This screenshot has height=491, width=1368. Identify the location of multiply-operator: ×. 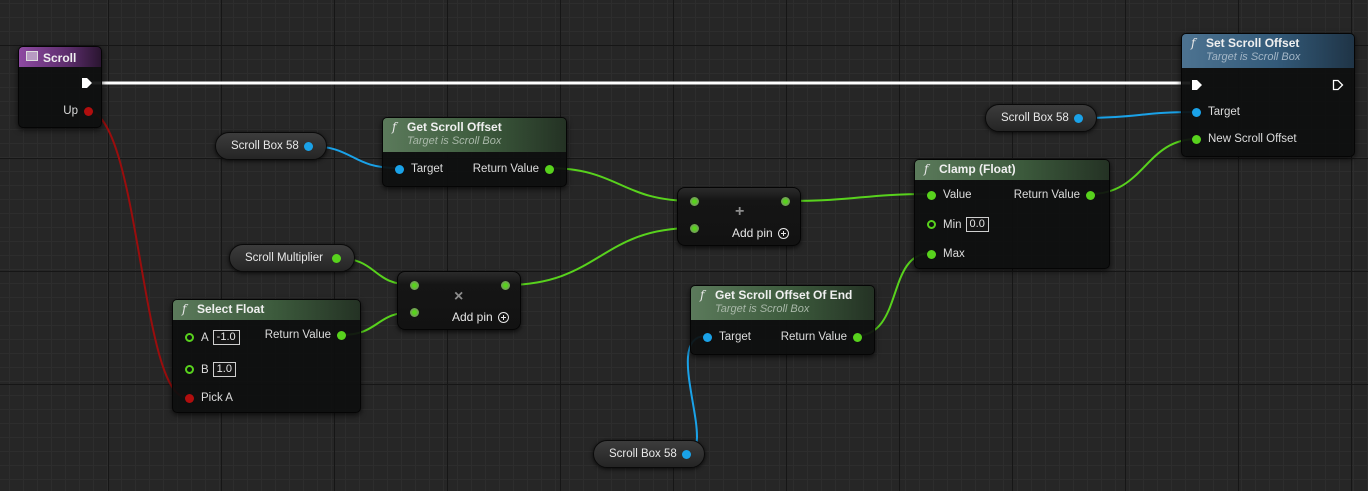
(459, 296).